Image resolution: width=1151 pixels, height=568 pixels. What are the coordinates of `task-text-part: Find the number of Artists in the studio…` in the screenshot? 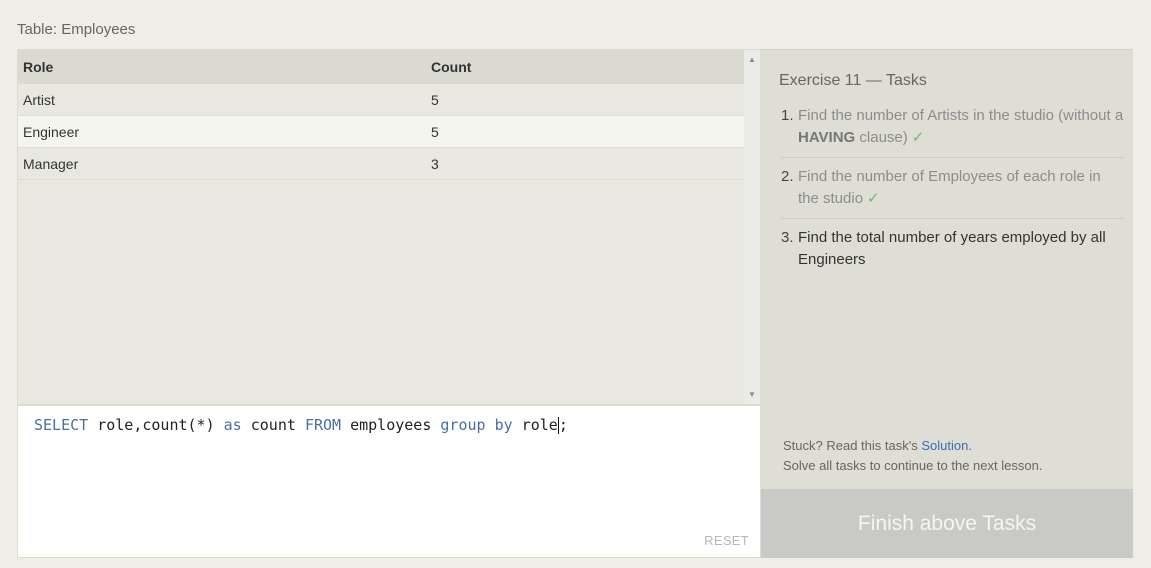 It's located at (961, 115).